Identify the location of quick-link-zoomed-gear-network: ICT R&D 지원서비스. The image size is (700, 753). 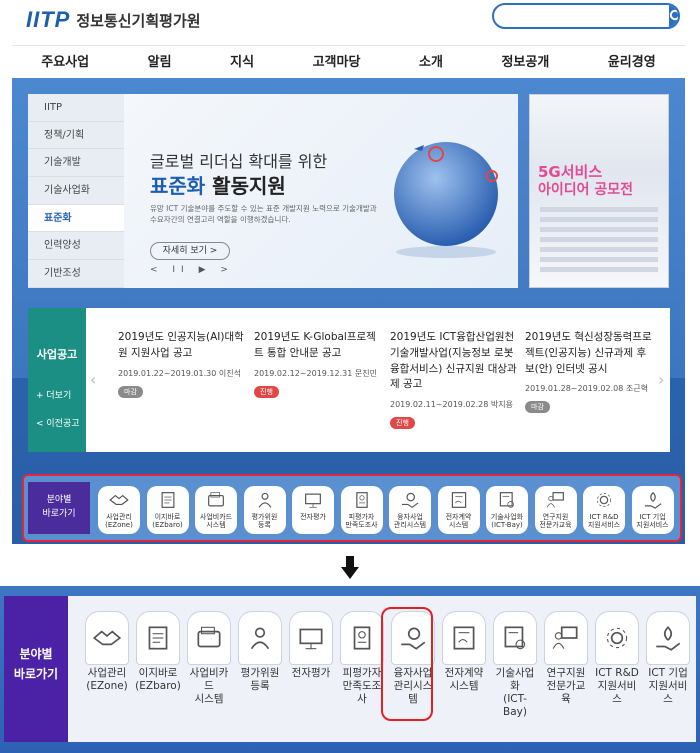
(617, 658).